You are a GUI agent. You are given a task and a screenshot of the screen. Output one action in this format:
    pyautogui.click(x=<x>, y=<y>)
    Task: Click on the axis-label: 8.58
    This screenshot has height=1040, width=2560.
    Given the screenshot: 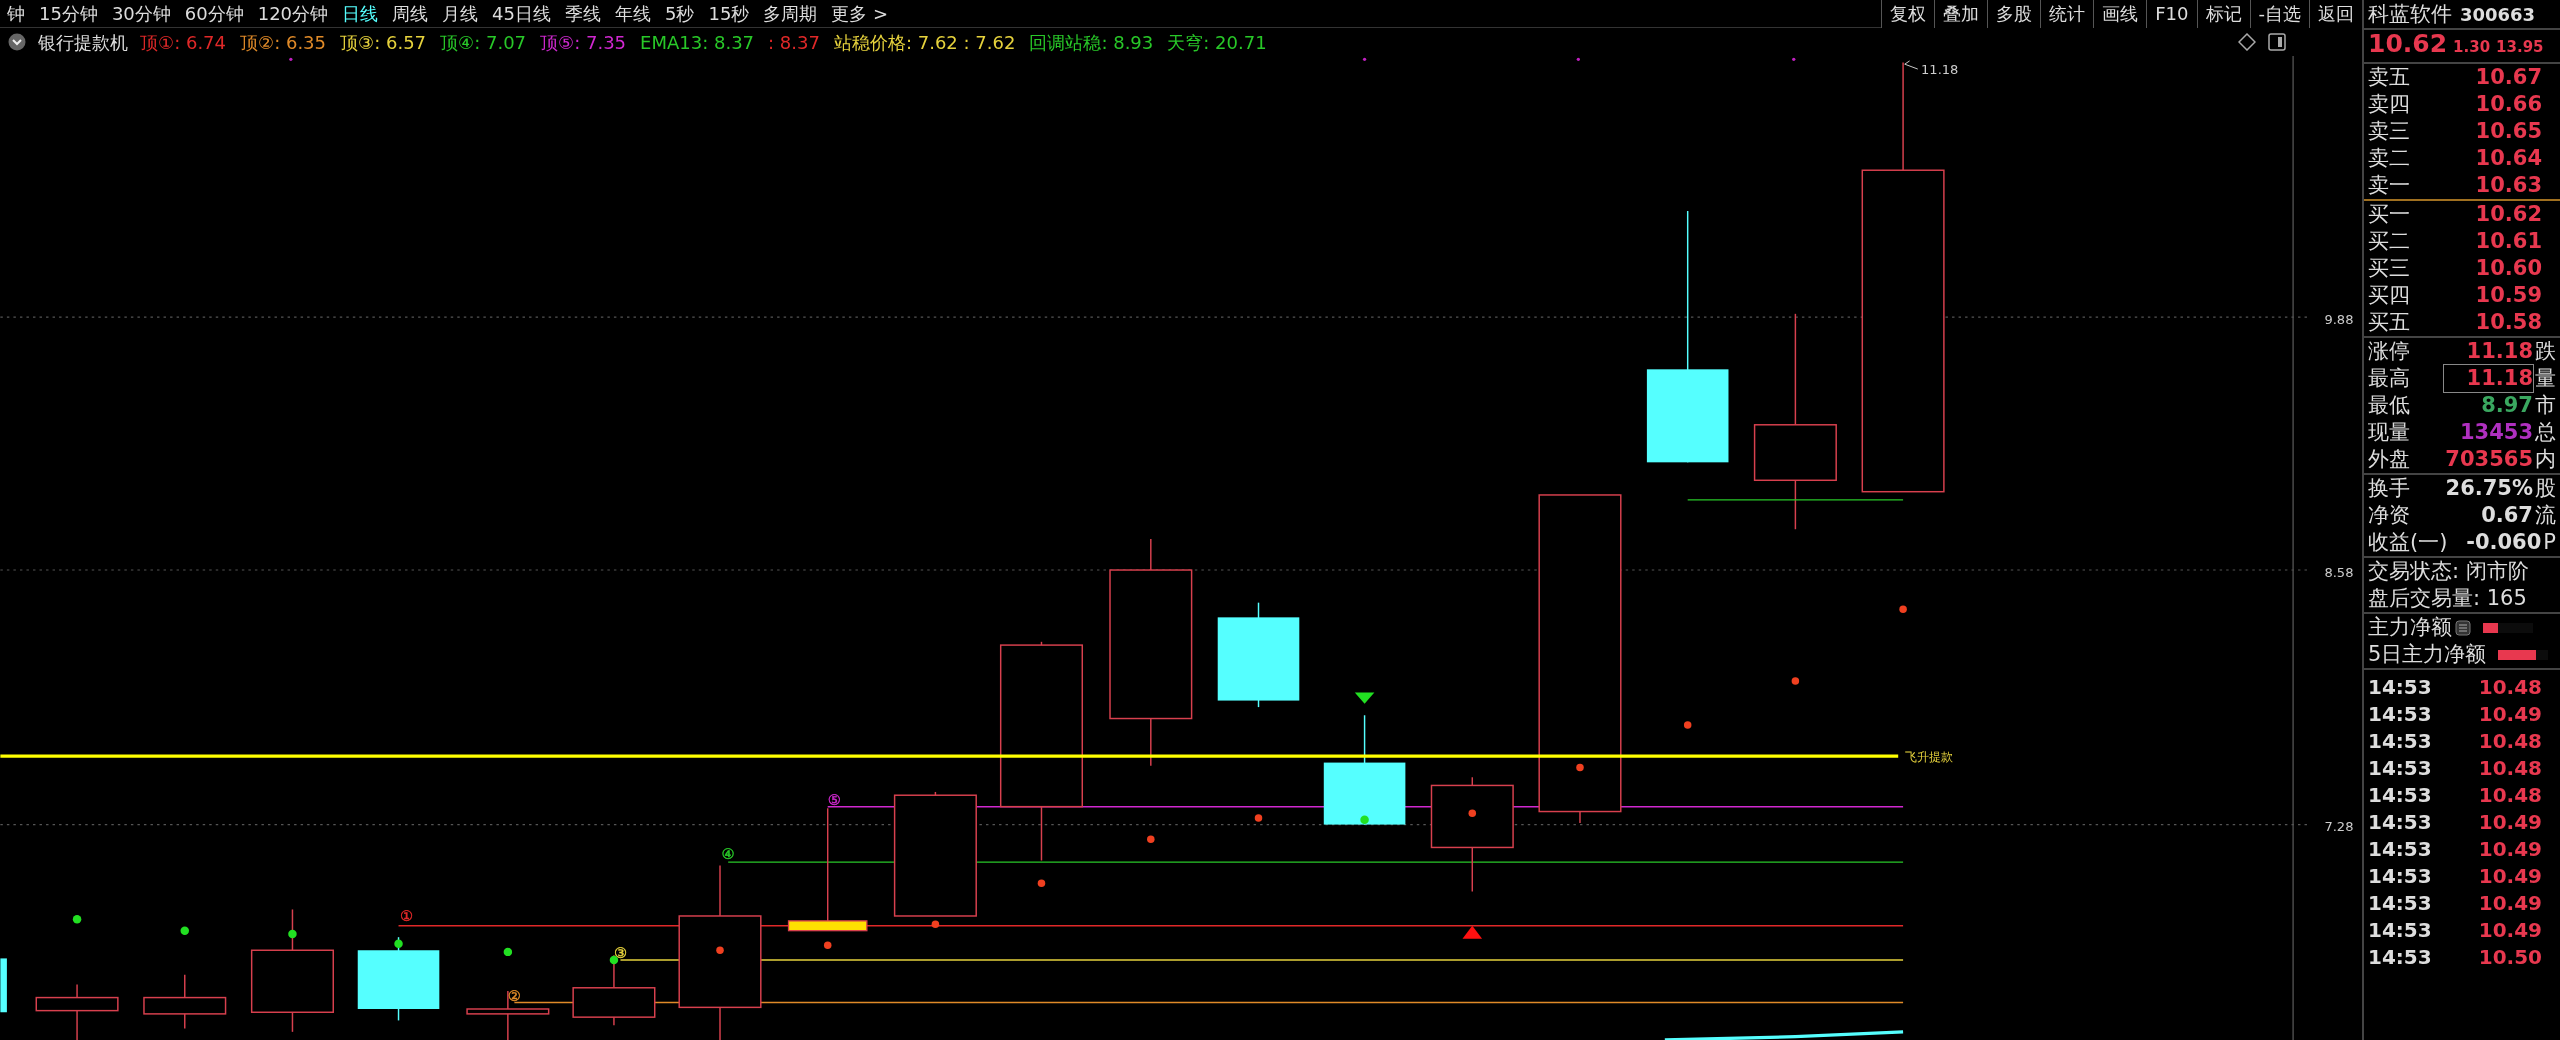 What is the action you would take?
    pyautogui.click(x=2339, y=572)
    